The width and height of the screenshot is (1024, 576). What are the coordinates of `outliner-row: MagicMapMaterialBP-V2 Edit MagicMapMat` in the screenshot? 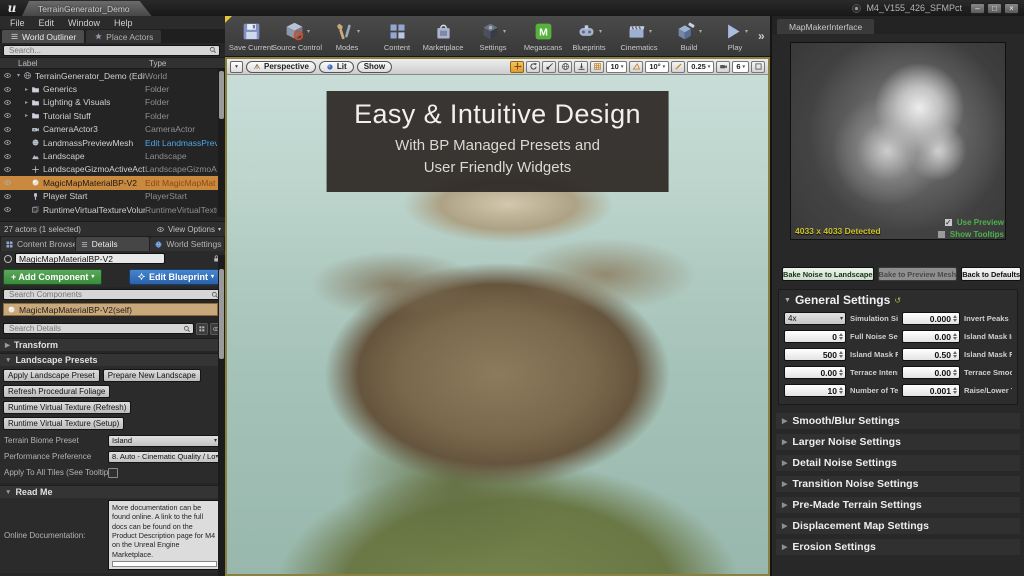 It's located at (112, 183).